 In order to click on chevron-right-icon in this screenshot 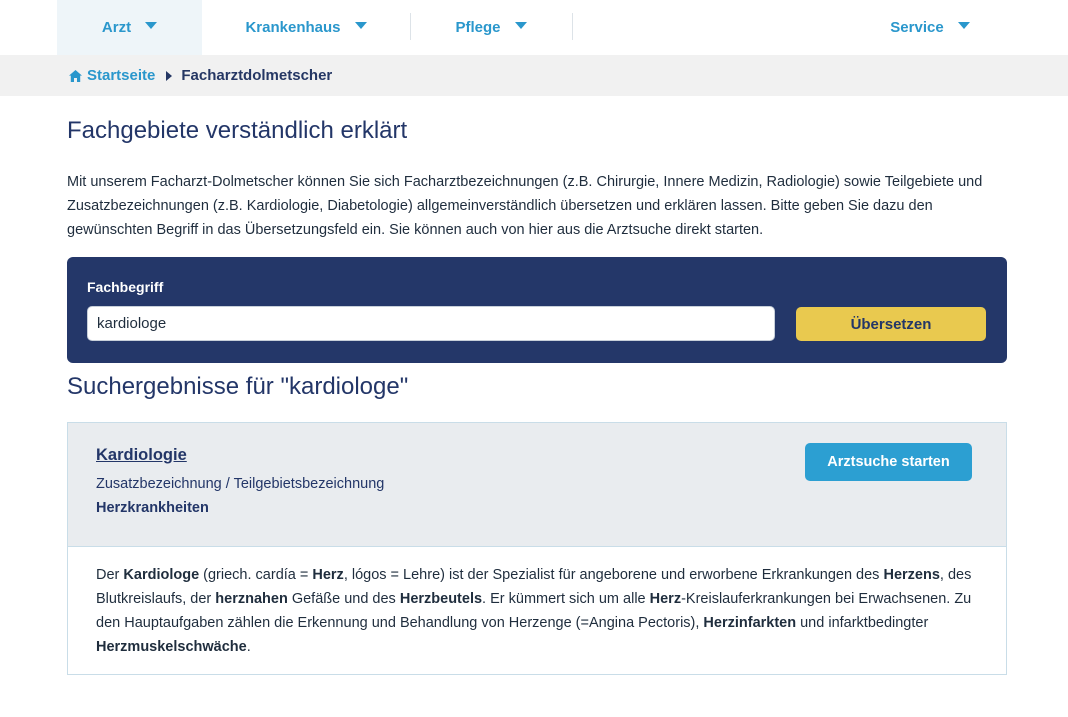, I will do `click(169, 75)`.